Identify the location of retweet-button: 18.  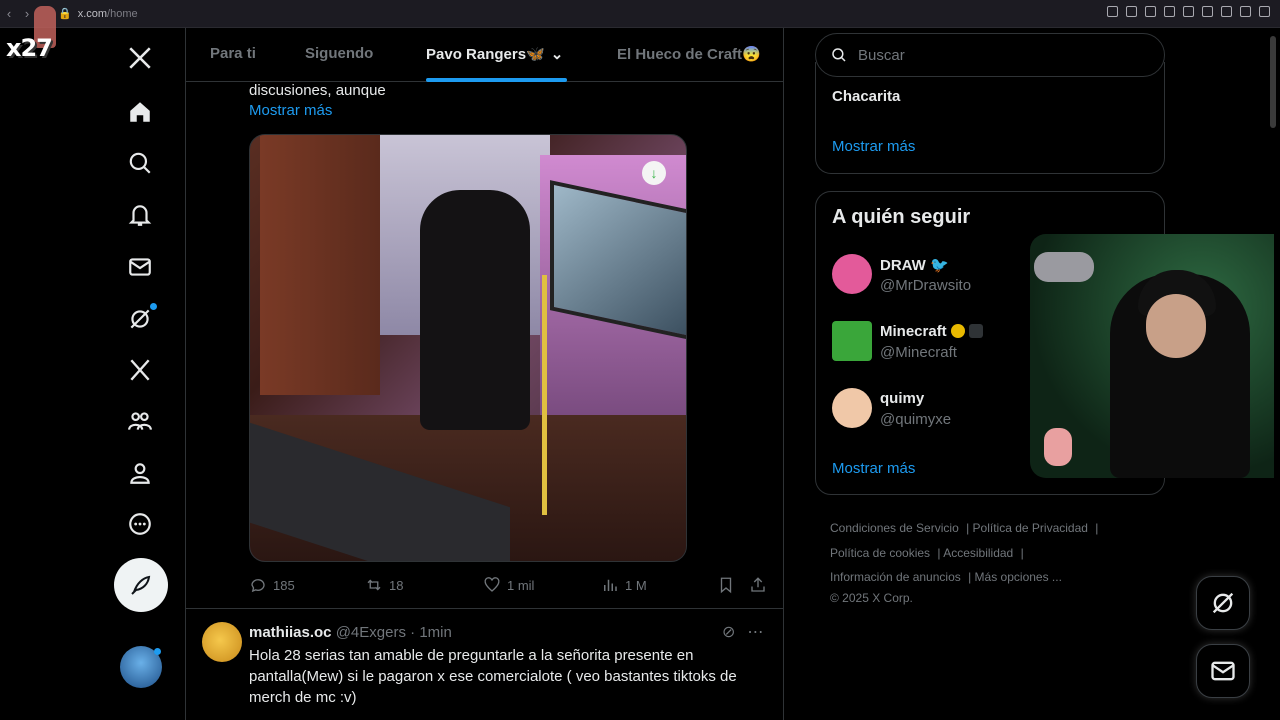
(384, 585).